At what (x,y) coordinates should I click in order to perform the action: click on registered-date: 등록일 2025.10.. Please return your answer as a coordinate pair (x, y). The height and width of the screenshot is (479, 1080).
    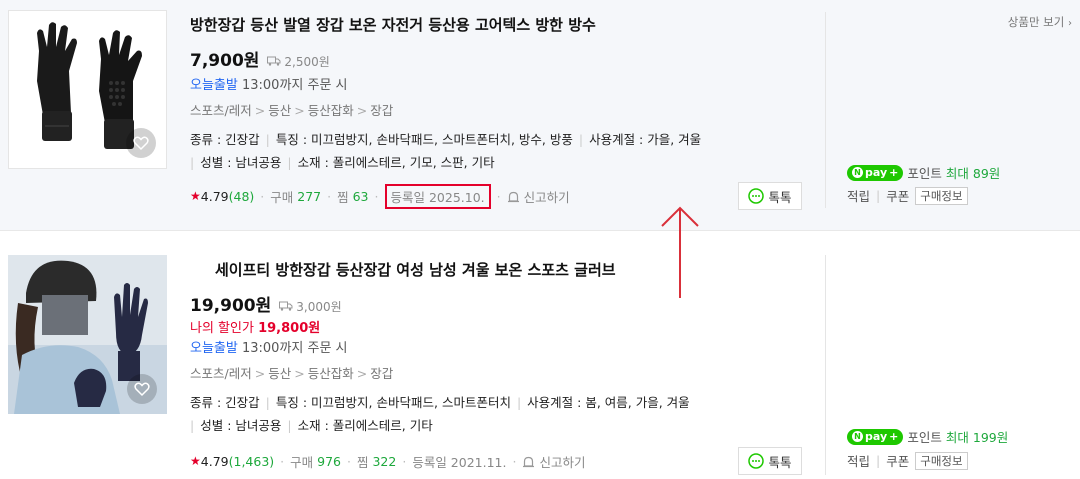
    Looking at the image, I should click on (437, 196).